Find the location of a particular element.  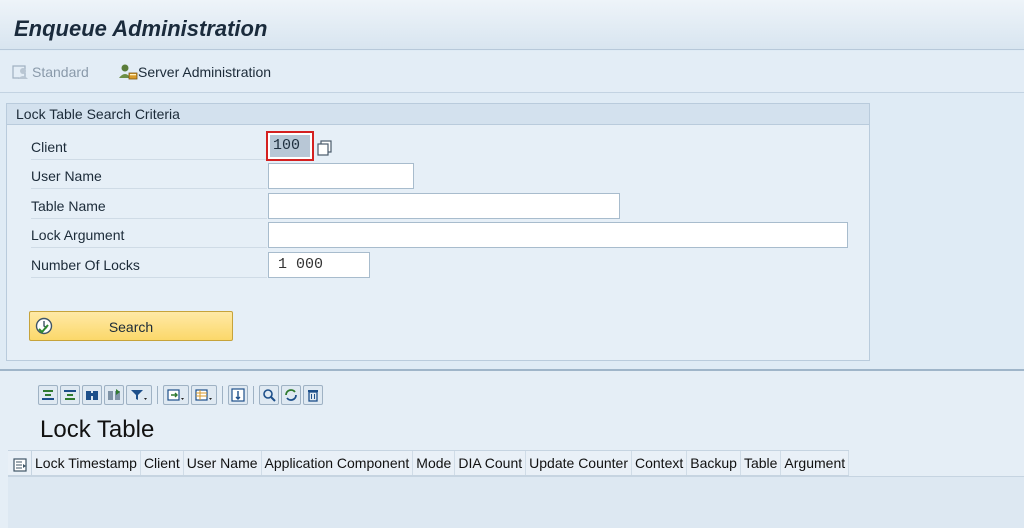

page-title: Enqueue Administration is located at coordinates (141, 28).